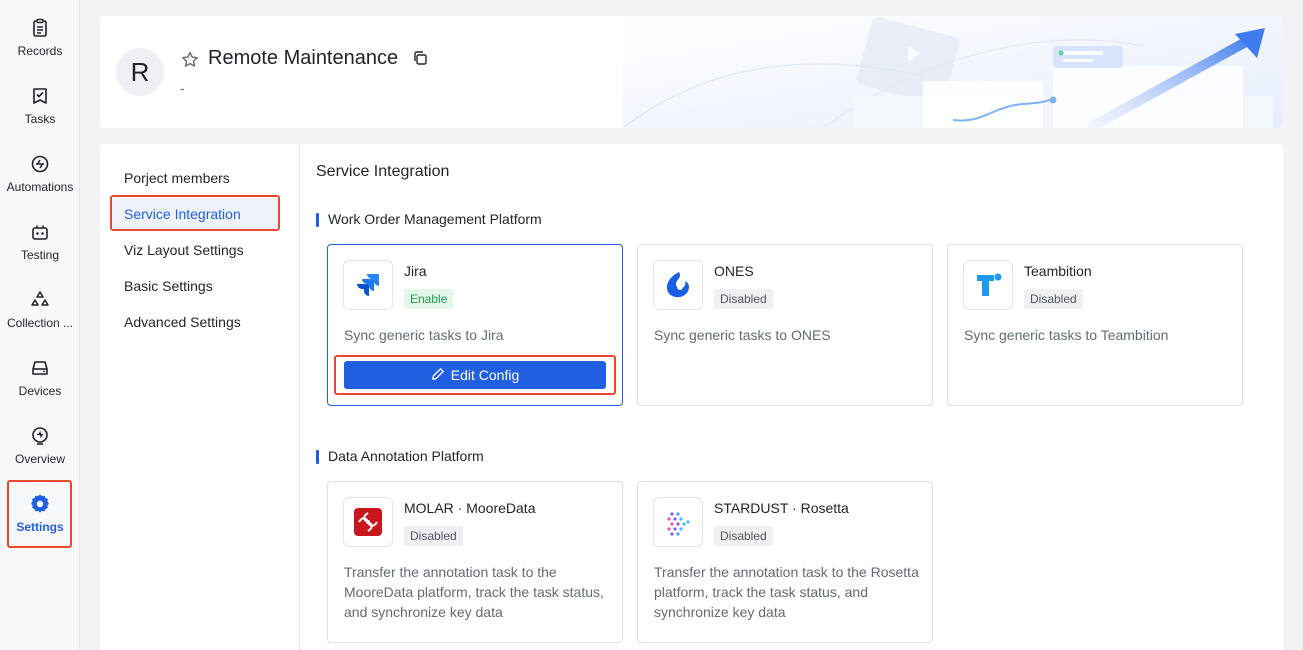 The image size is (1303, 650). What do you see at coordinates (678, 285) in the screenshot?
I see `ones-logo` at bounding box center [678, 285].